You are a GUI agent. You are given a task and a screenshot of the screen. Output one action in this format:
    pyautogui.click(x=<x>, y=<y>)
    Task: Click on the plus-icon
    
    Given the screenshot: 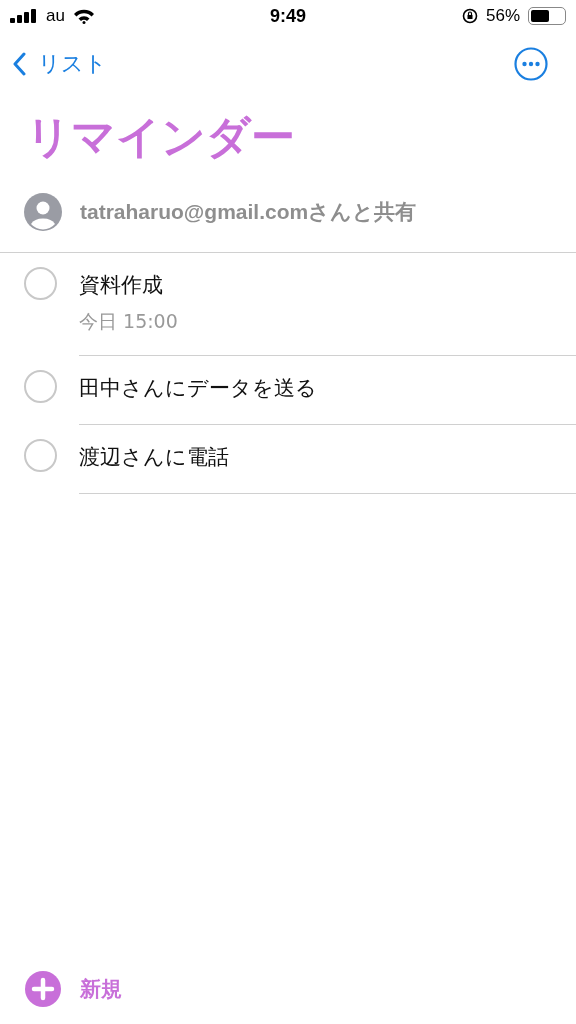 What is the action you would take?
    pyautogui.click(x=43, y=989)
    